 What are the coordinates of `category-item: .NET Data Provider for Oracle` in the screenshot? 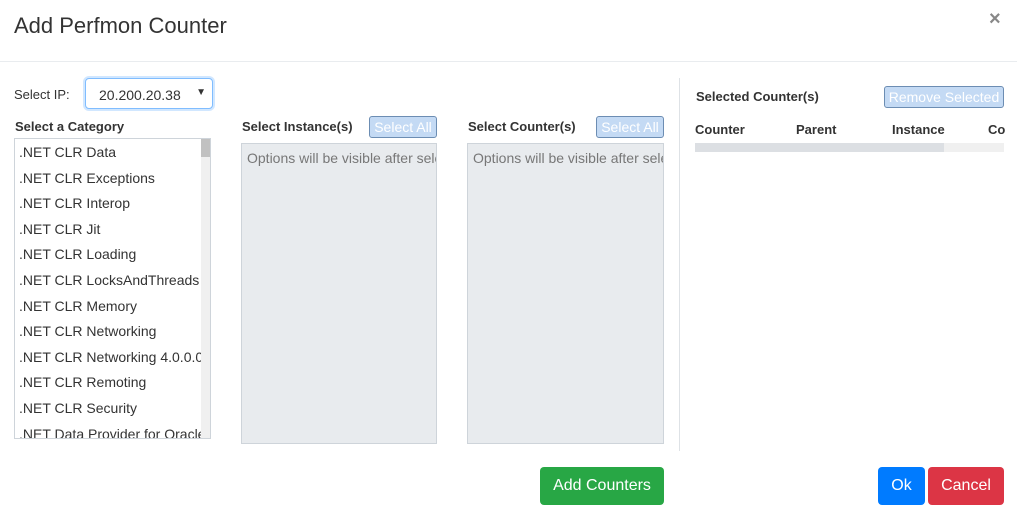 It's located at (112, 432).